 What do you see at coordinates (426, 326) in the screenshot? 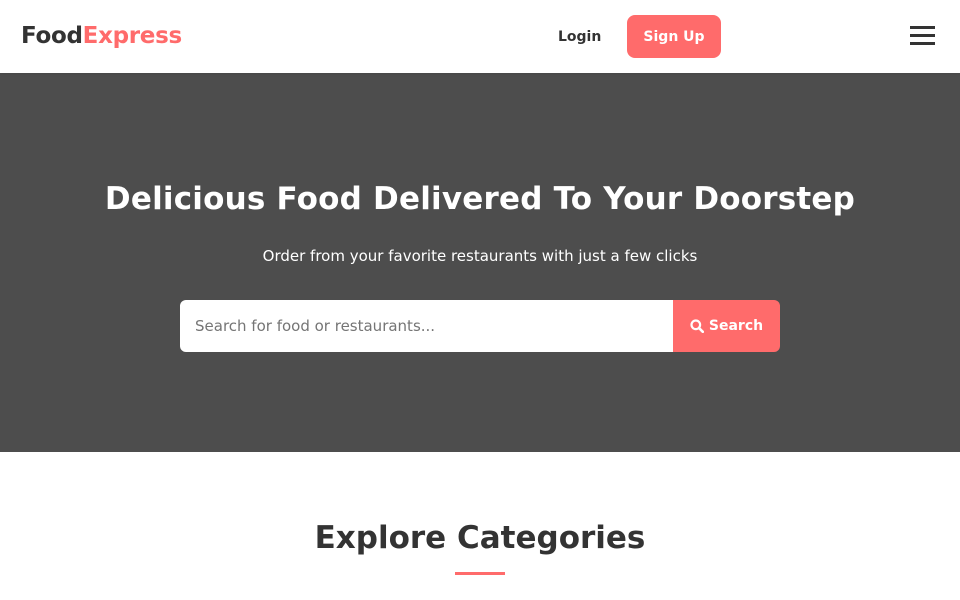
I see `search-input` at bounding box center [426, 326].